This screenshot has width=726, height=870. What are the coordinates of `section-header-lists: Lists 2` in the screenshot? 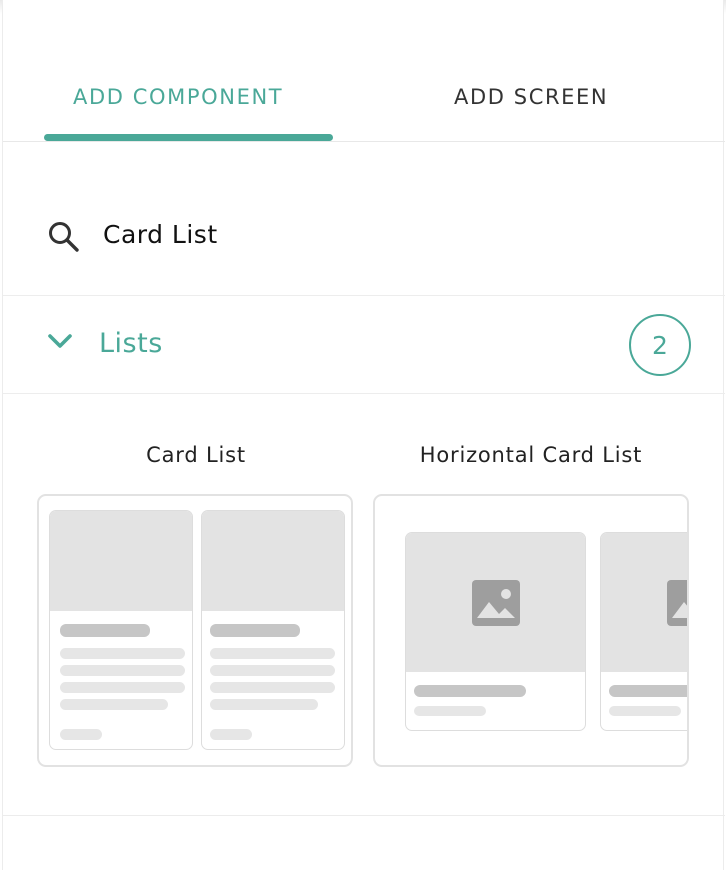 It's located at (364, 345).